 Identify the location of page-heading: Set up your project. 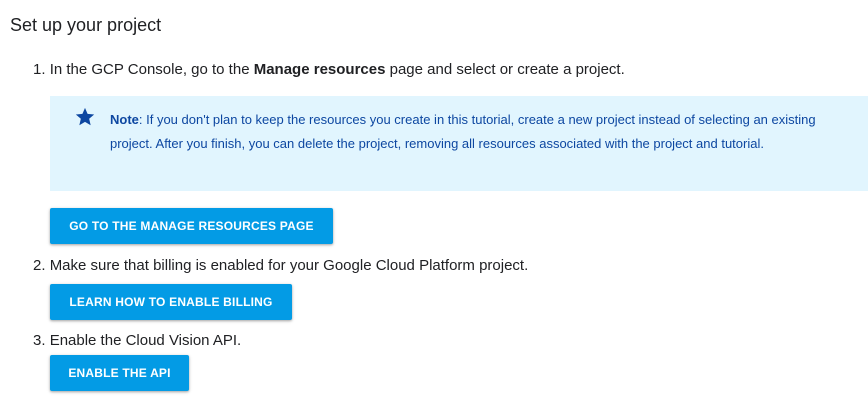
(86, 25).